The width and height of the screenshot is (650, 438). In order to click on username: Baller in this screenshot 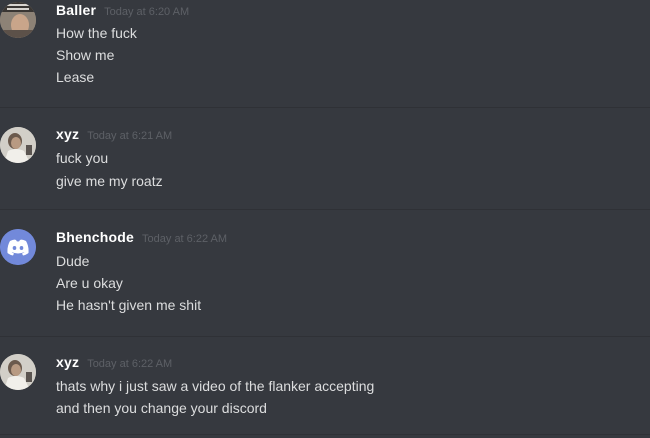, I will do `click(76, 10)`.